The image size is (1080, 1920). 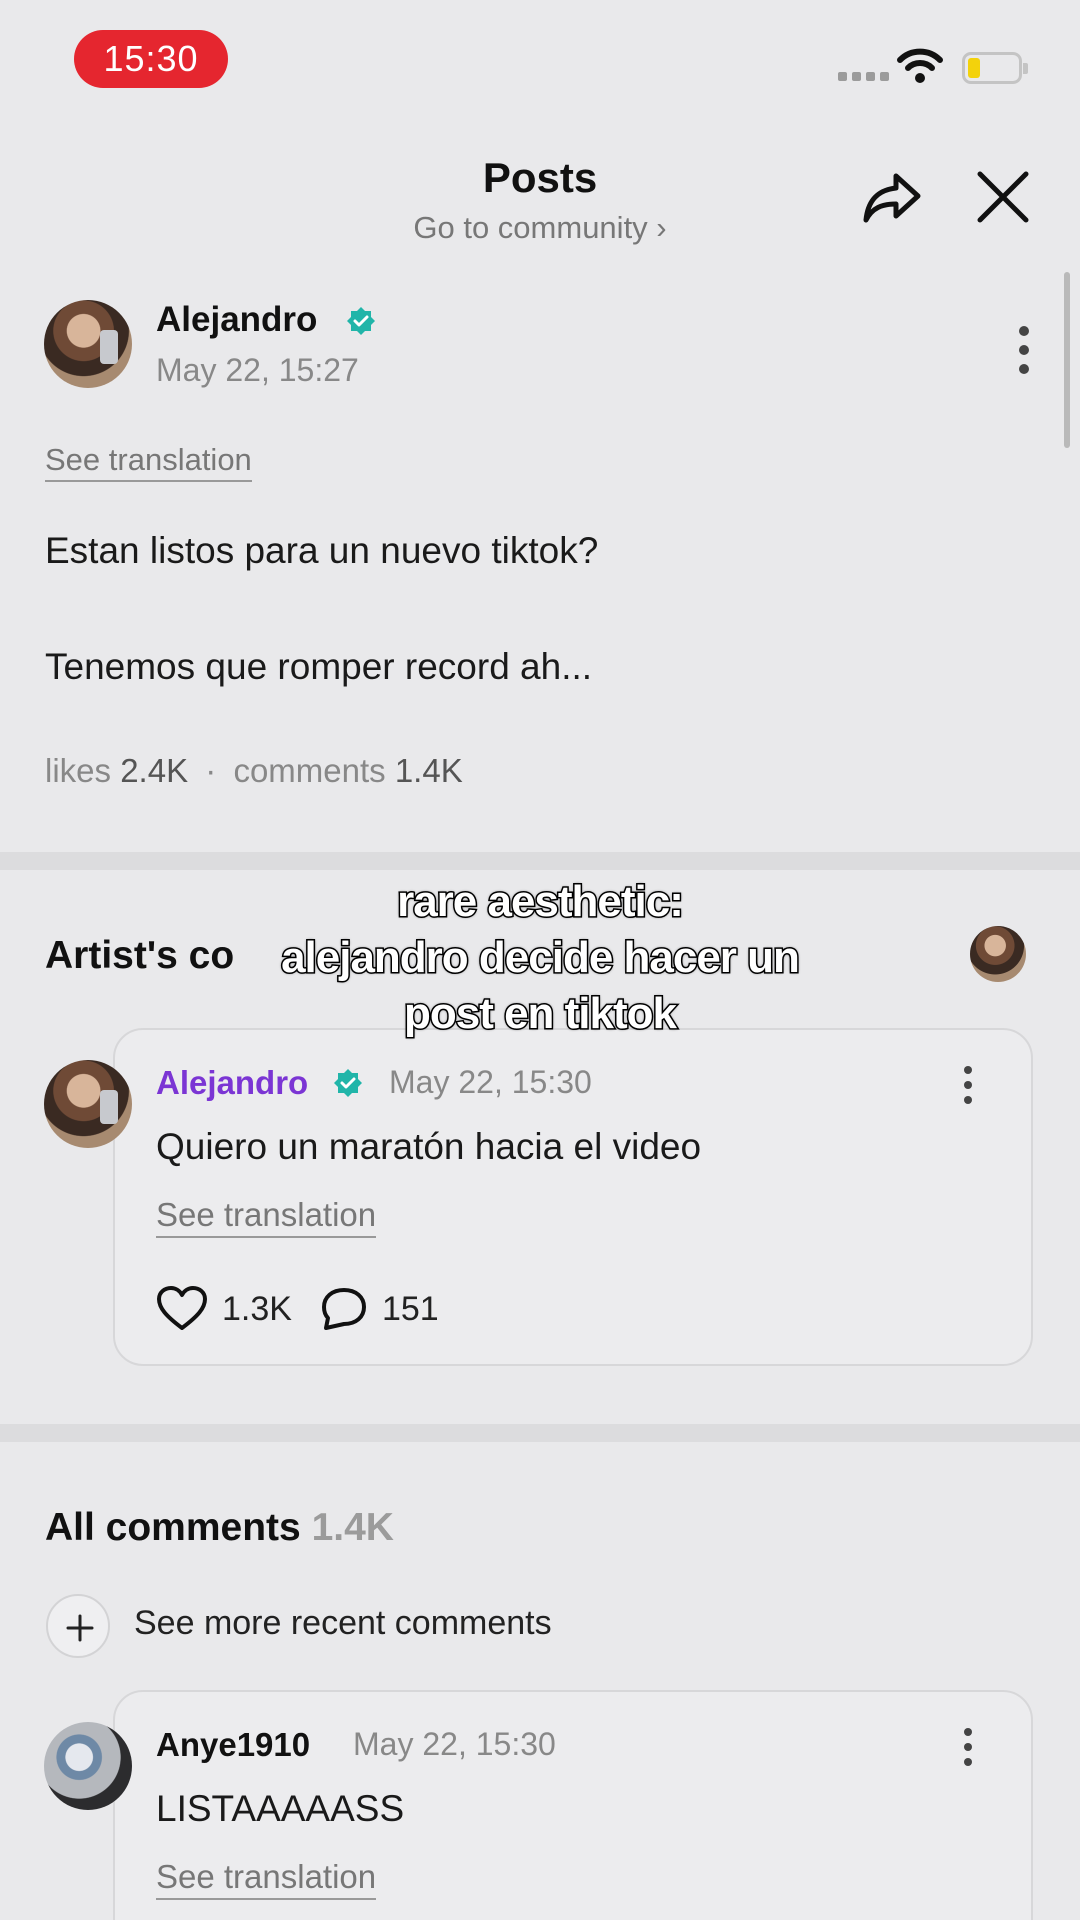 I want to click on comment-text: LISTAAAAASS, so click(x=280, y=1808).